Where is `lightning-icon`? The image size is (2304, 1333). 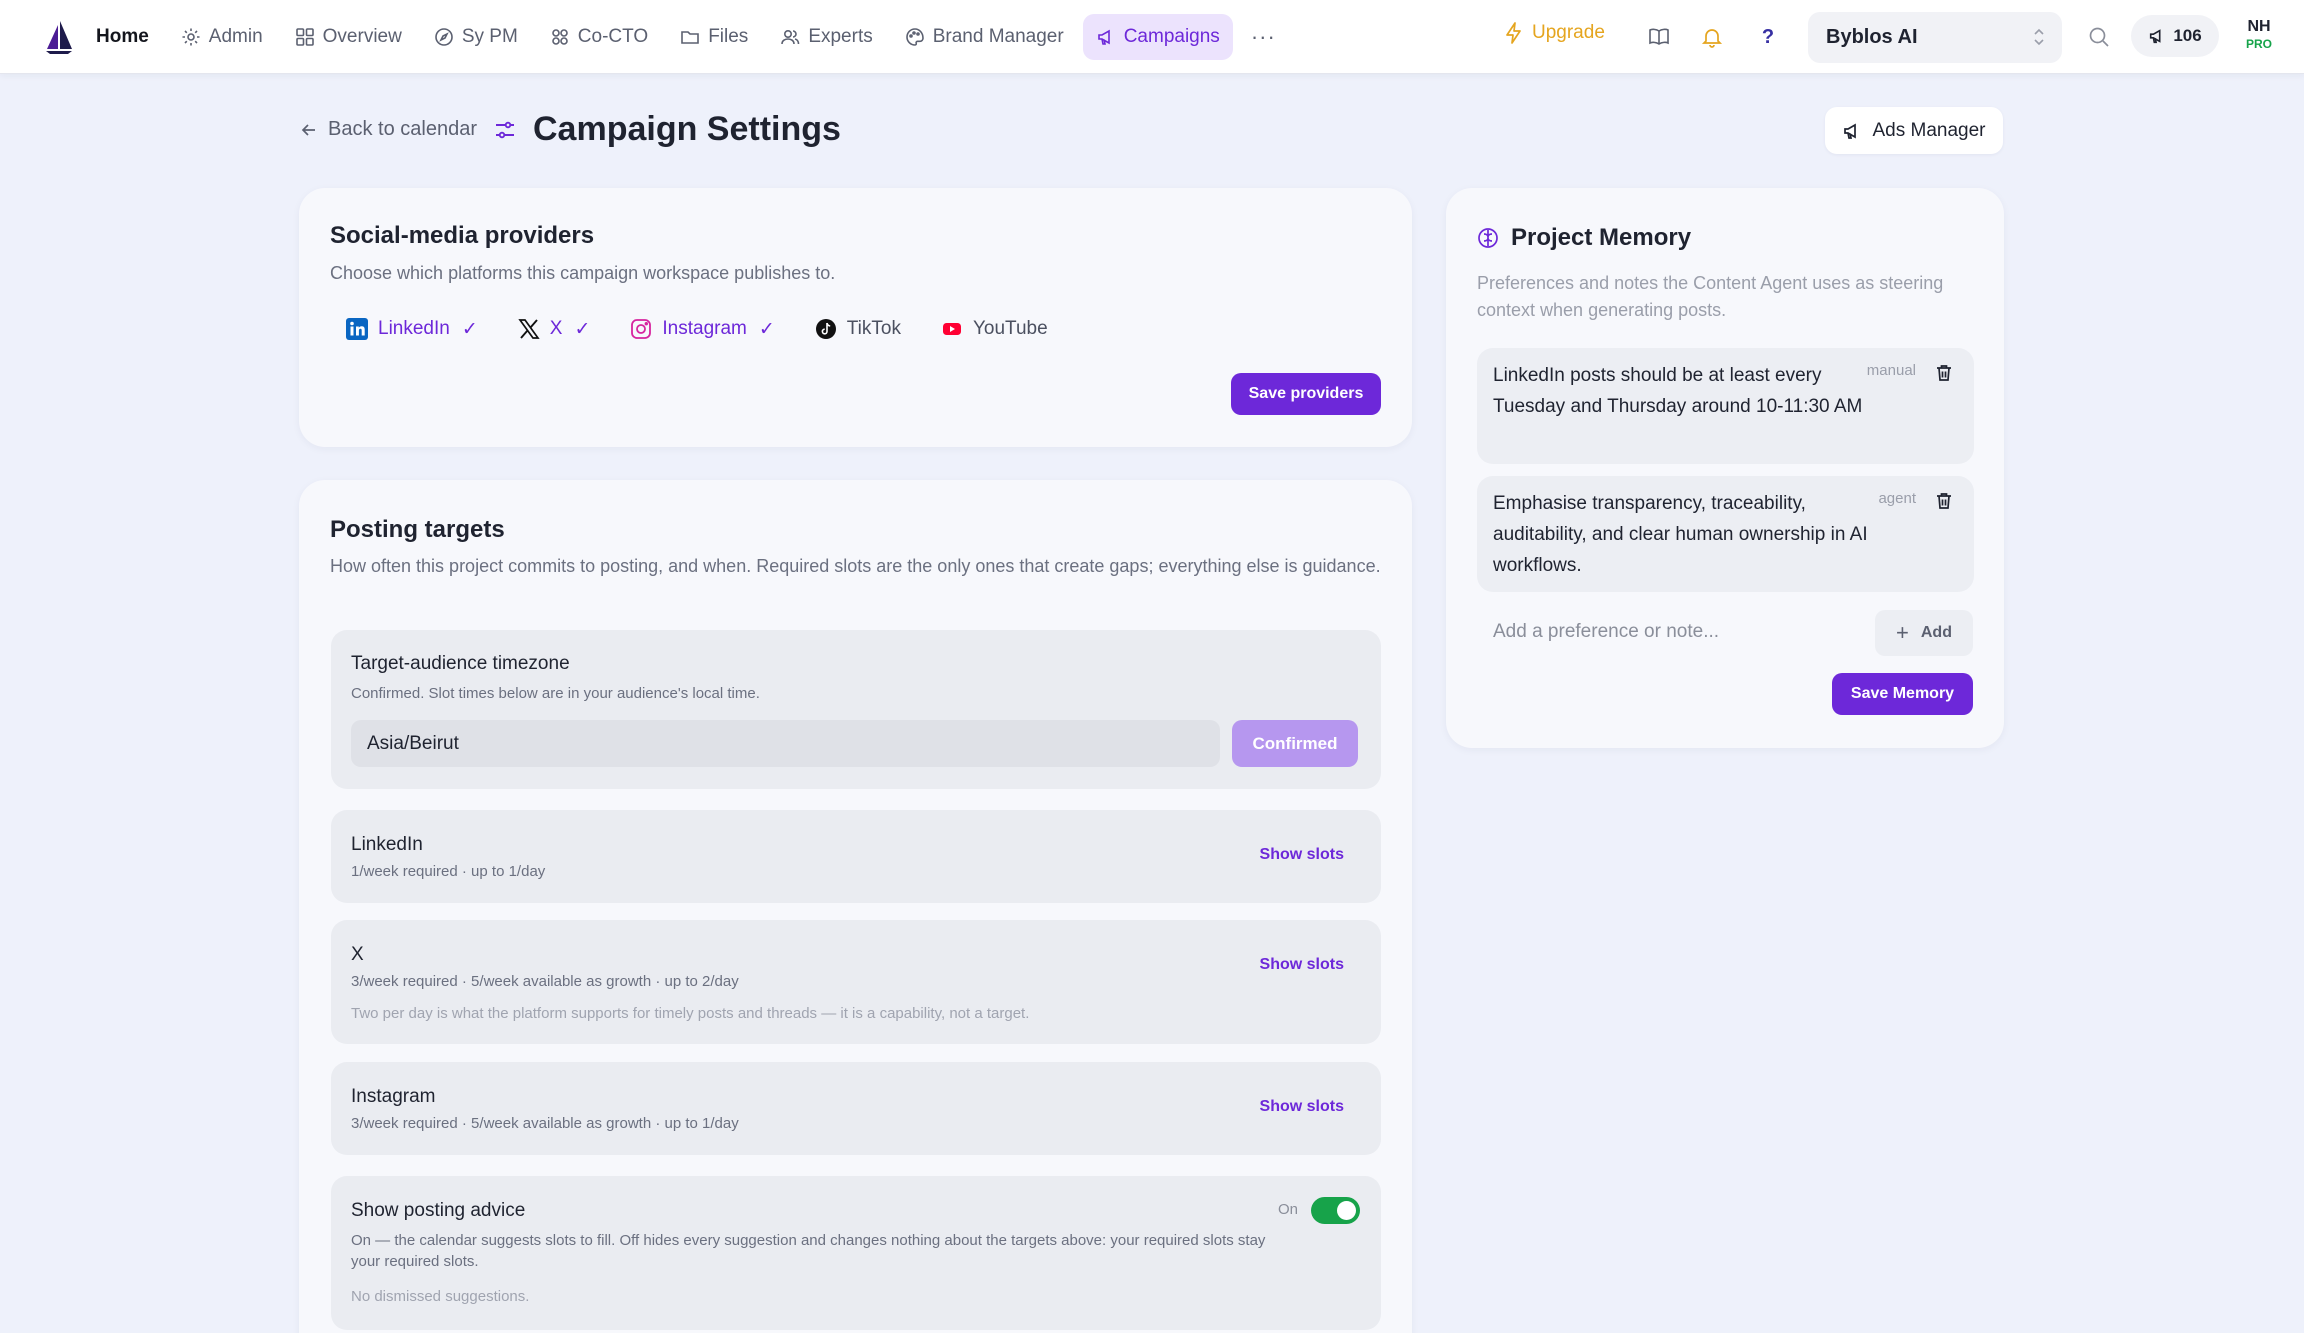 lightning-icon is located at coordinates (1513, 33).